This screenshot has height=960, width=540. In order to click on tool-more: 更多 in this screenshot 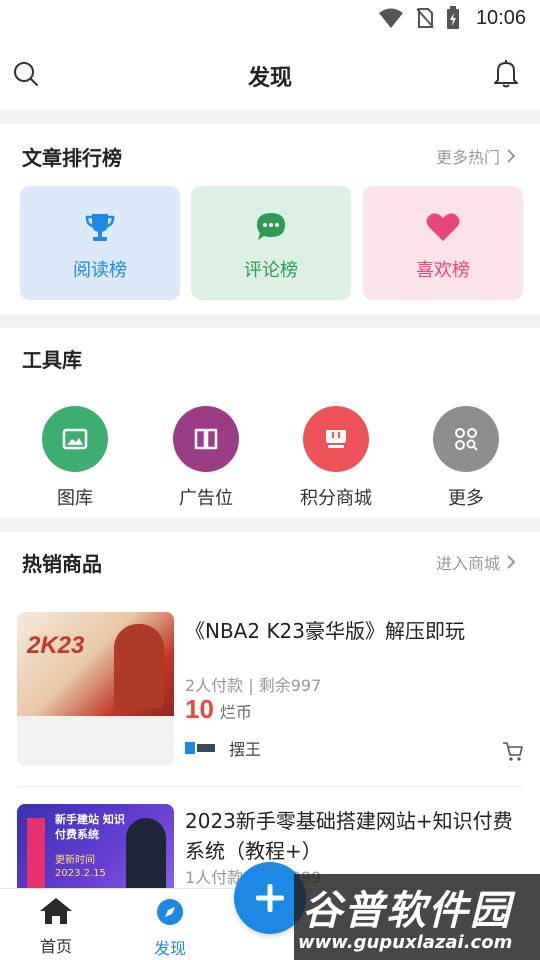, I will do `click(466, 461)`.